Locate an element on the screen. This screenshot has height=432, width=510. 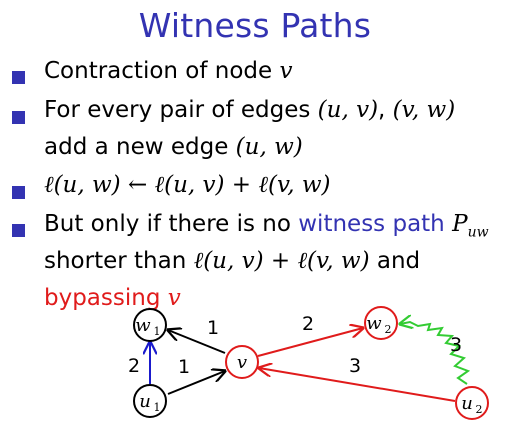
weight-v-w2: 2 is located at coordinates (308, 324).